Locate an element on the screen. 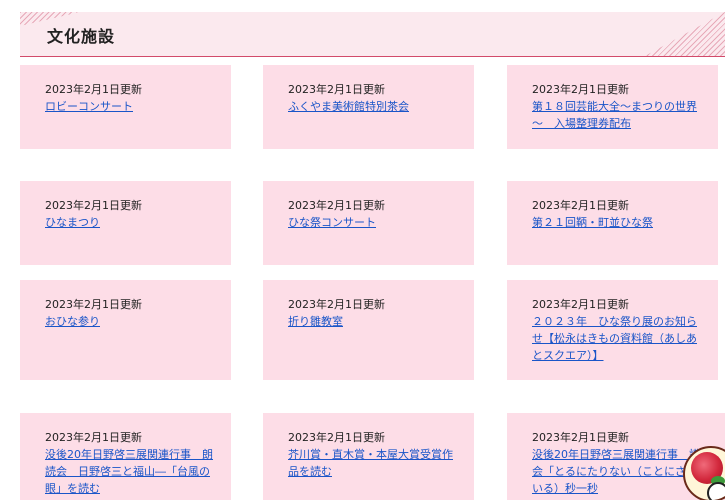  card-link: 折り雛教室 is located at coordinates (375, 321).